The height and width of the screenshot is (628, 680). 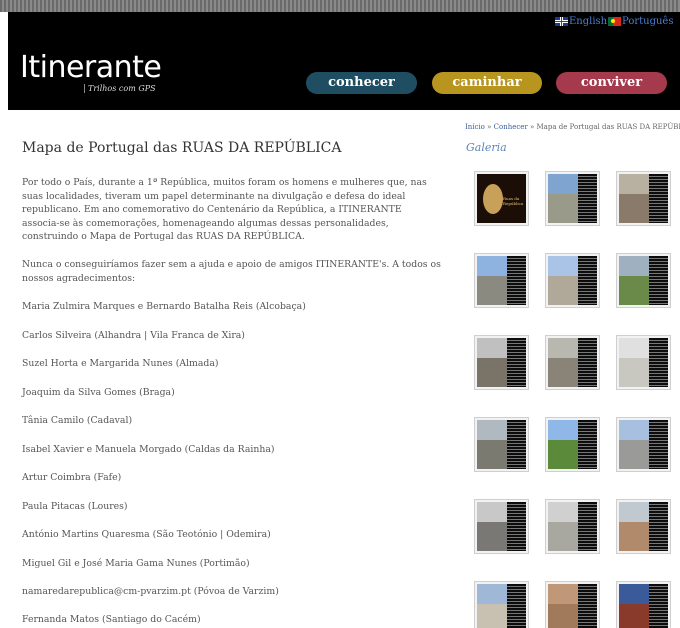 What do you see at coordinates (75, 506) in the screenshot?
I see `thanks-item: Paula Pitacas (Loures)` at bounding box center [75, 506].